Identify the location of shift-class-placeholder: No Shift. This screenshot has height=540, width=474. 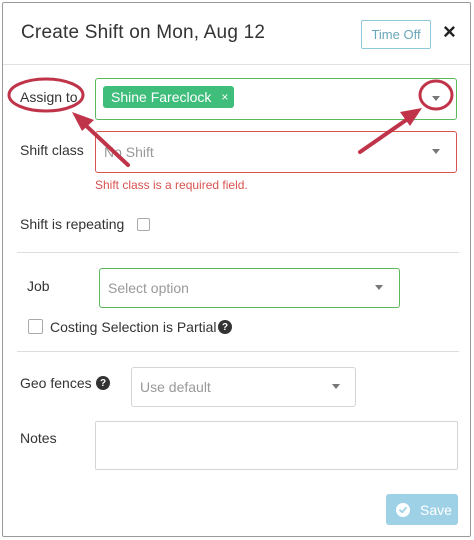
(129, 152).